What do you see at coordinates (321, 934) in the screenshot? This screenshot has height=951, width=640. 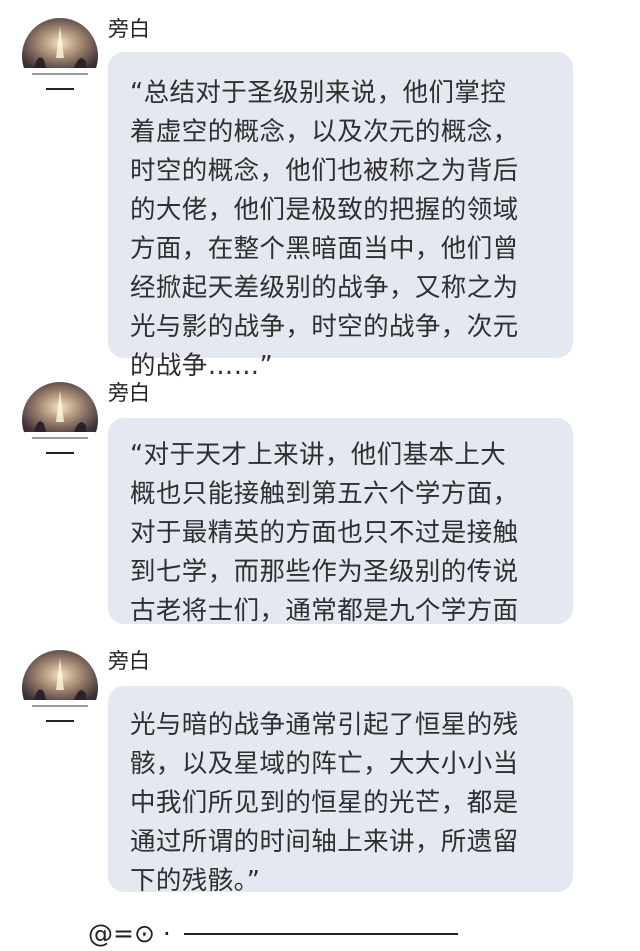 I see `footer-divider` at bounding box center [321, 934].